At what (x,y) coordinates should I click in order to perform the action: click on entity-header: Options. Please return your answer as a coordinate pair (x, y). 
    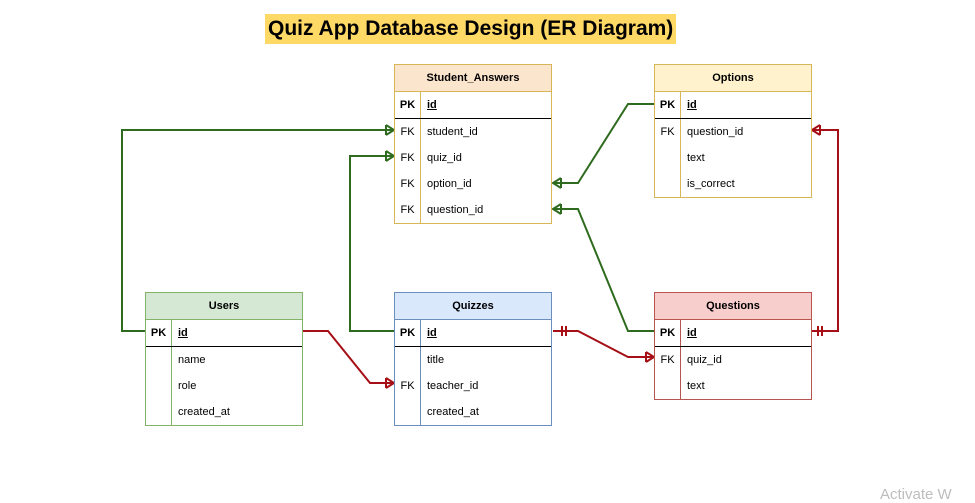
    Looking at the image, I should click on (733, 78).